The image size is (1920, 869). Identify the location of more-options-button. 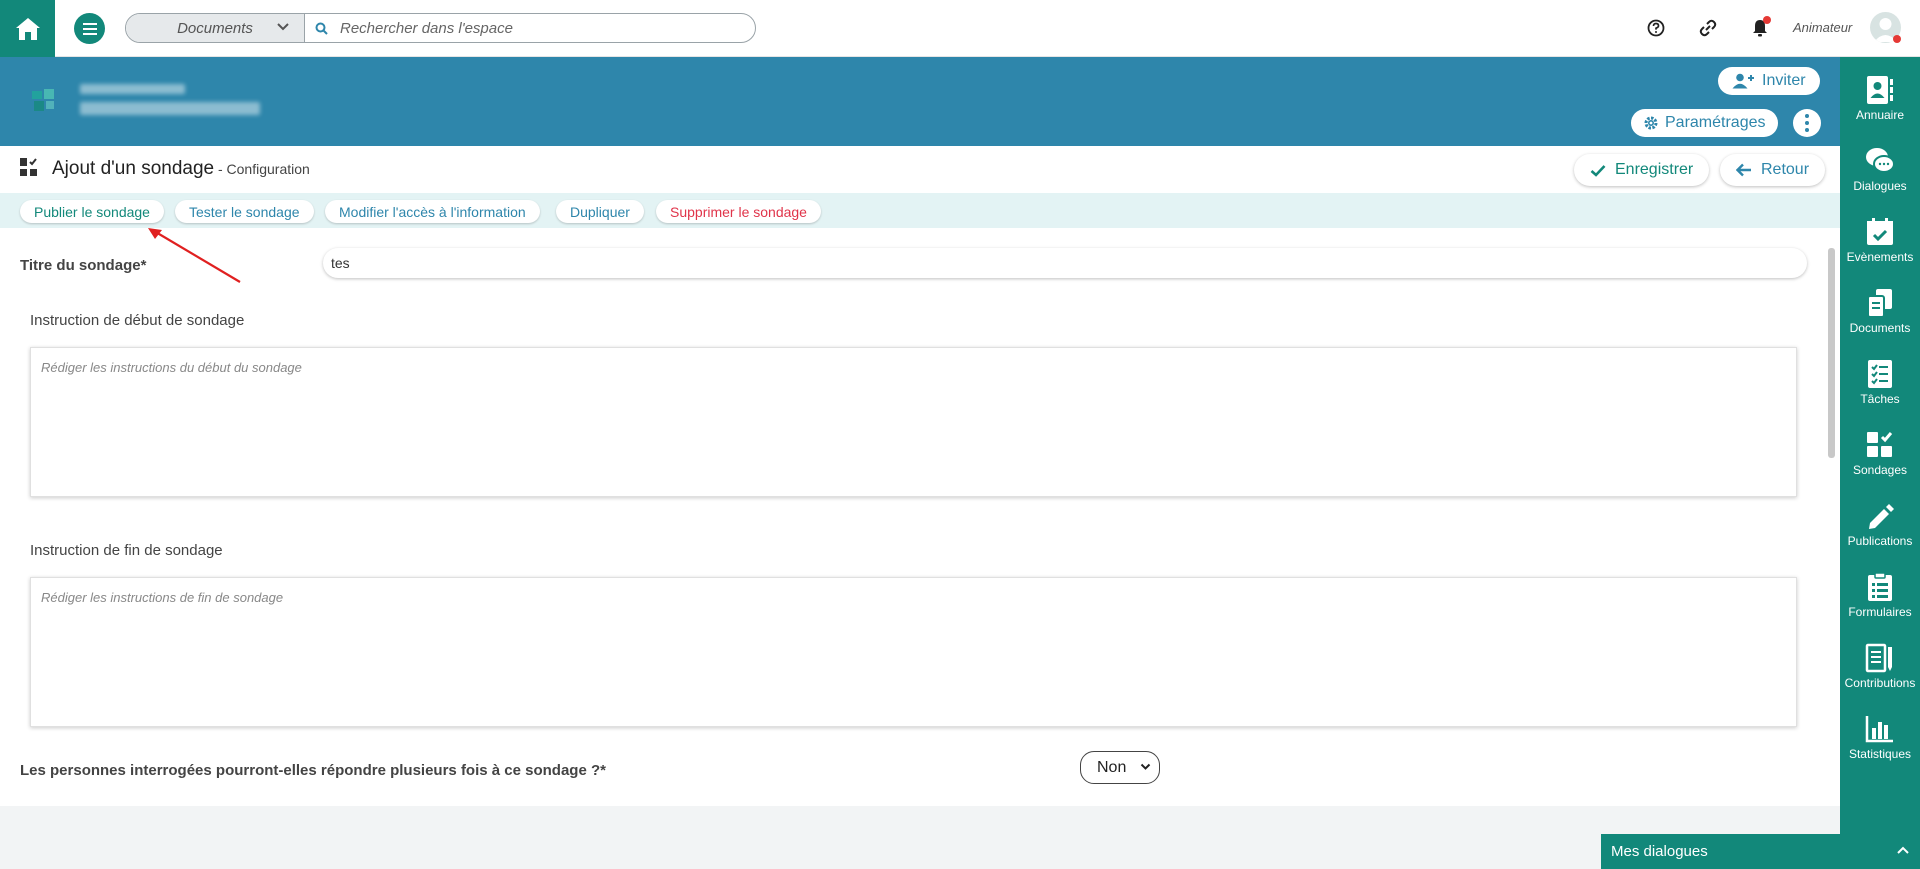
(1807, 123).